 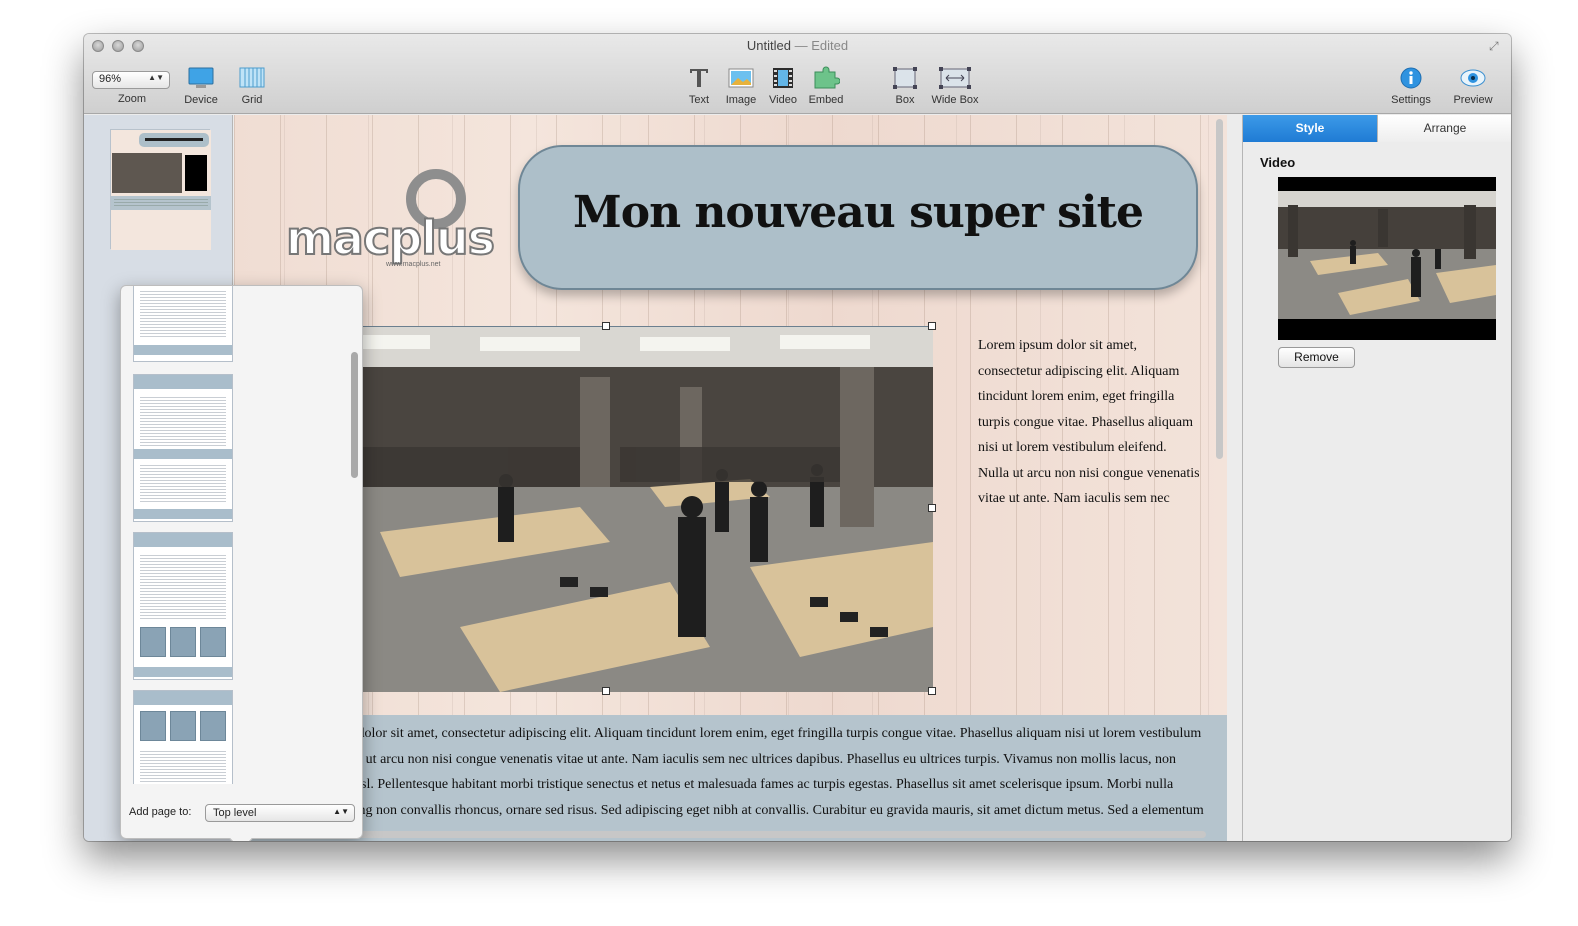 I want to click on add-page-destination-value: Top level, so click(x=235, y=813).